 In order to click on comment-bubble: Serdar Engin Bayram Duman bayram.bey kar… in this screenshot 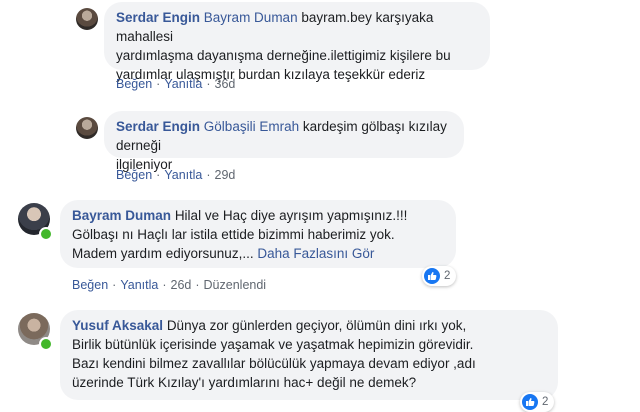, I will do `click(297, 42)`.